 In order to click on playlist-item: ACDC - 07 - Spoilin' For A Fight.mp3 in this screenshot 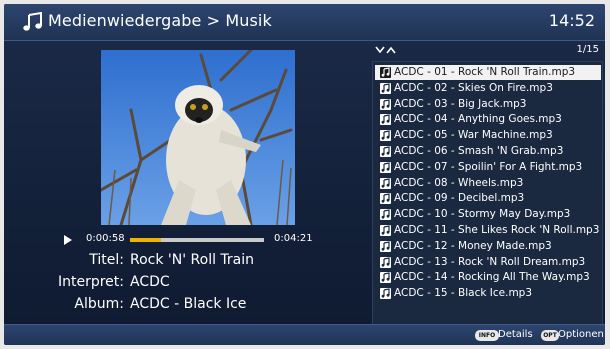, I will do `click(488, 167)`.